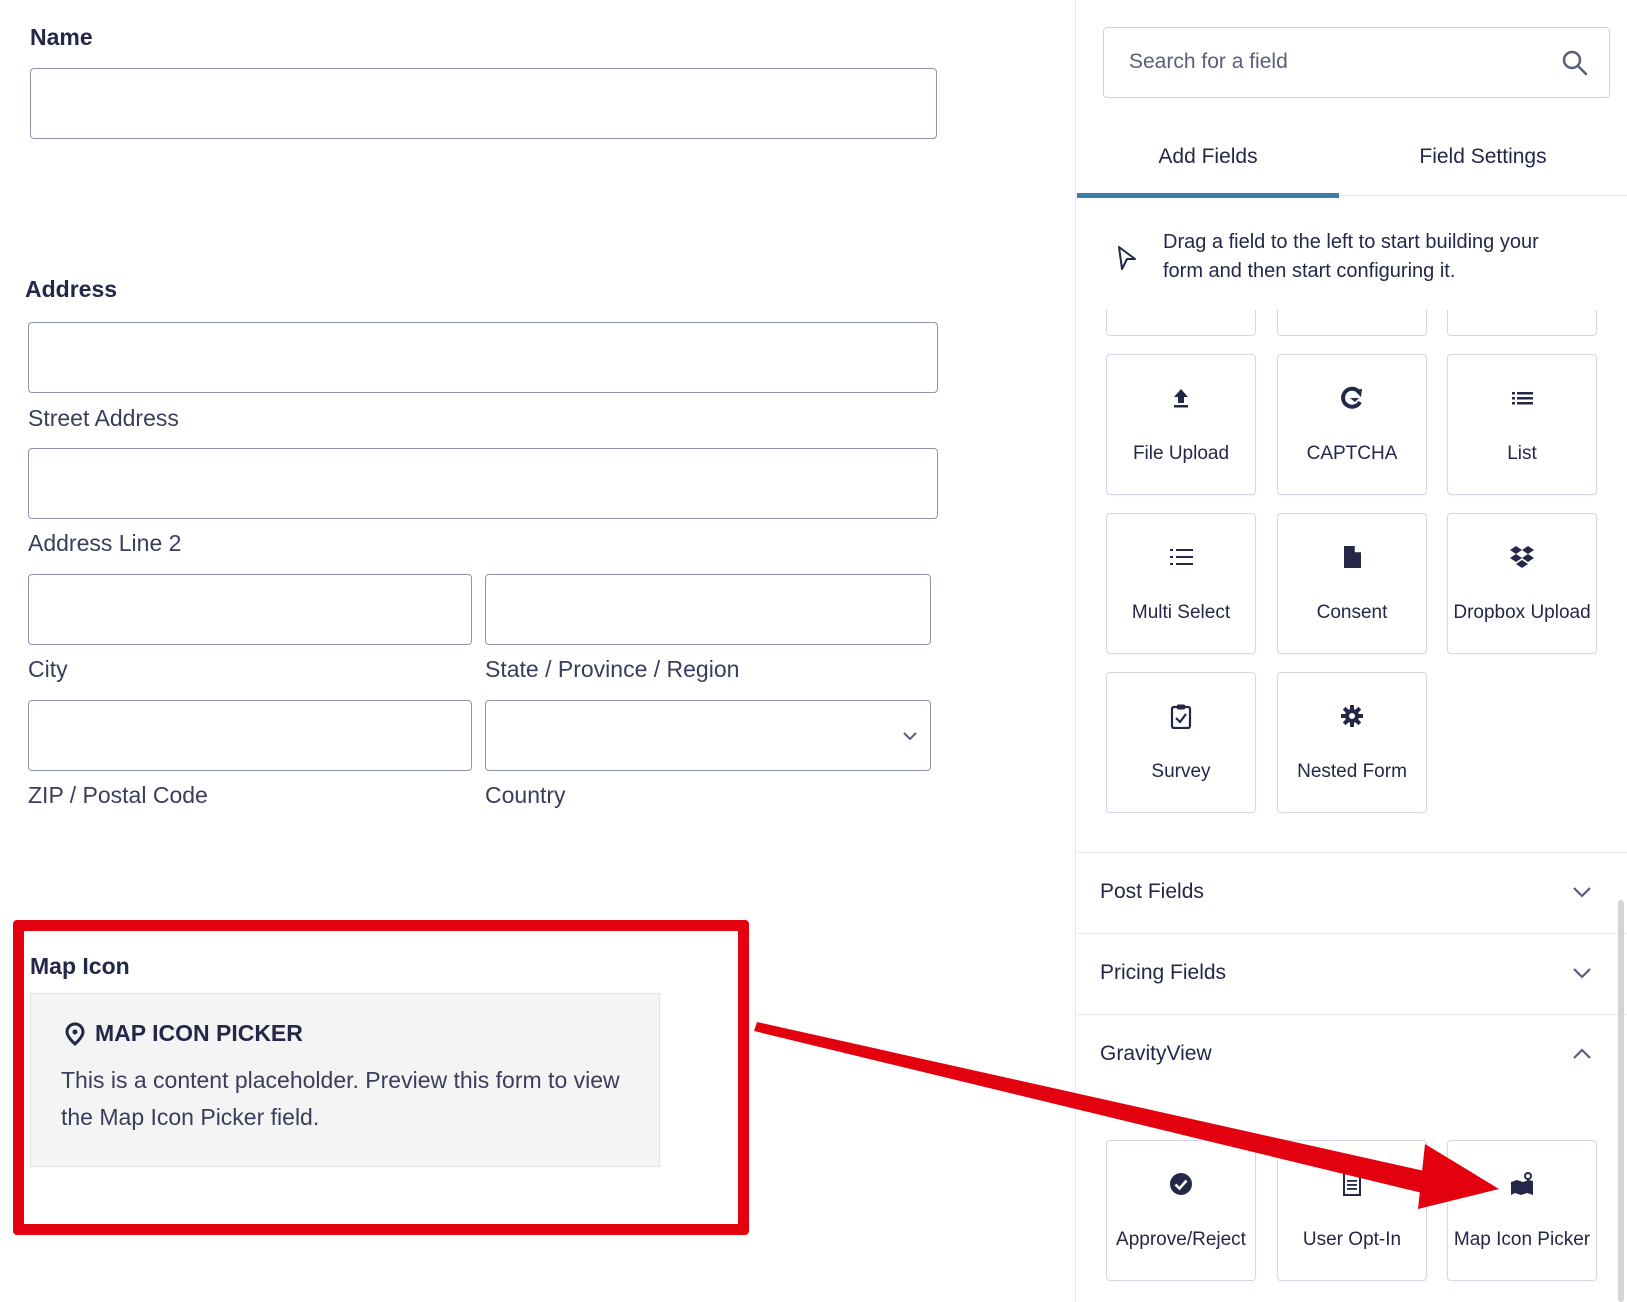  What do you see at coordinates (381, 1077) in the screenshot?
I see `highlight-frame` at bounding box center [381, 1077].